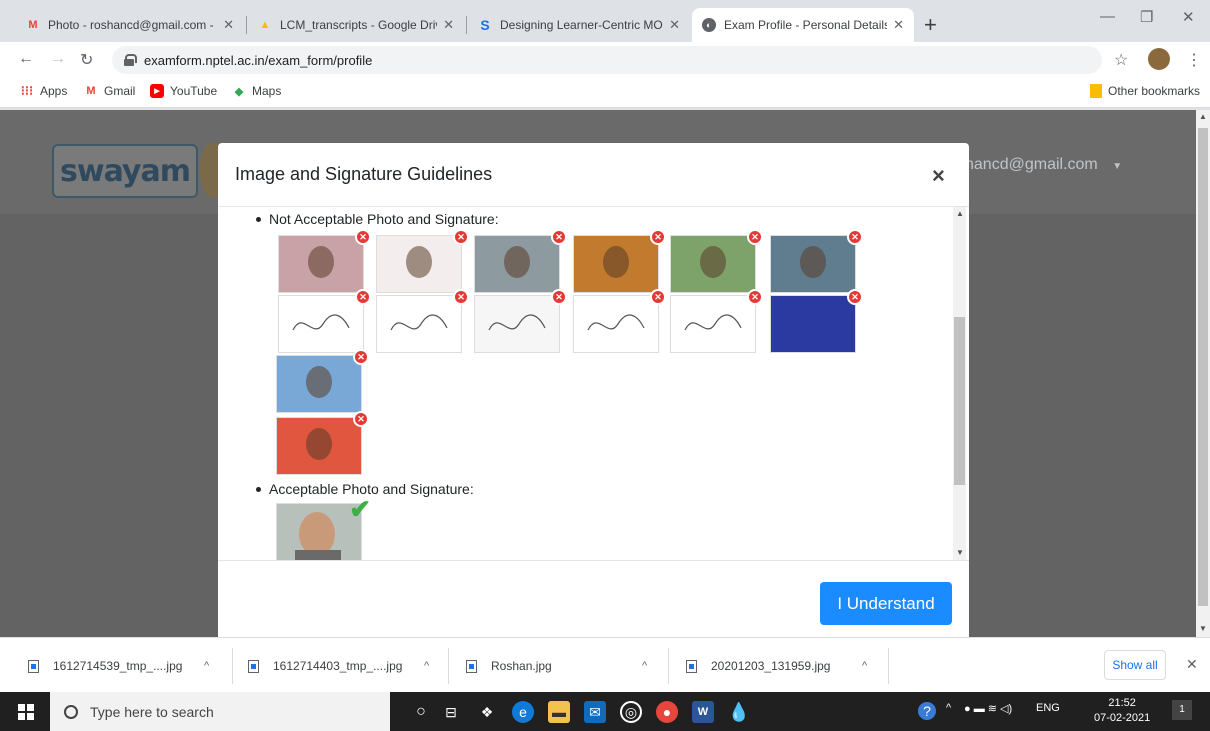 The width and height of the screenshot is (1210, 731). I want to click on dropbox-icon: ❖, so click(487, 712).